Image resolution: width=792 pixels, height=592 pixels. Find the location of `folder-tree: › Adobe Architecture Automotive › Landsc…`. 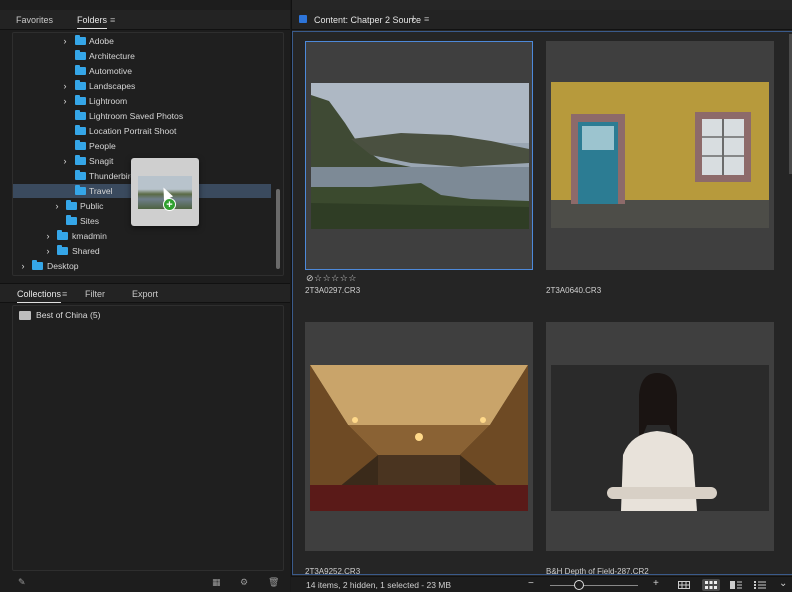

folder-tree: › Adobe Architecture Automotive › Landsc… is located at coordinates (148, 154).